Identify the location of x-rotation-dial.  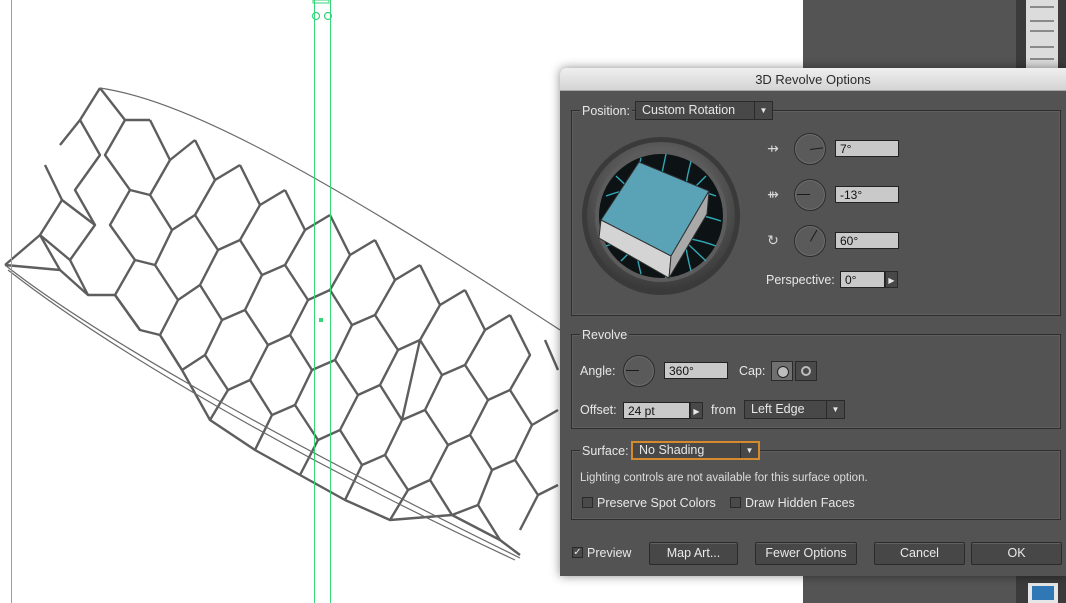
(810, 149).